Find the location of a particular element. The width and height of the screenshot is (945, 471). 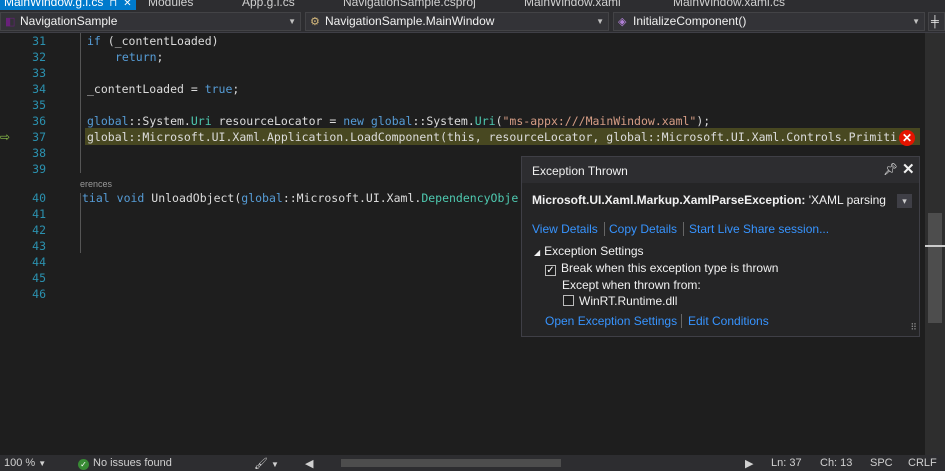

collapse-triangle-icon: ◢ is located at coordinates (537, 252).